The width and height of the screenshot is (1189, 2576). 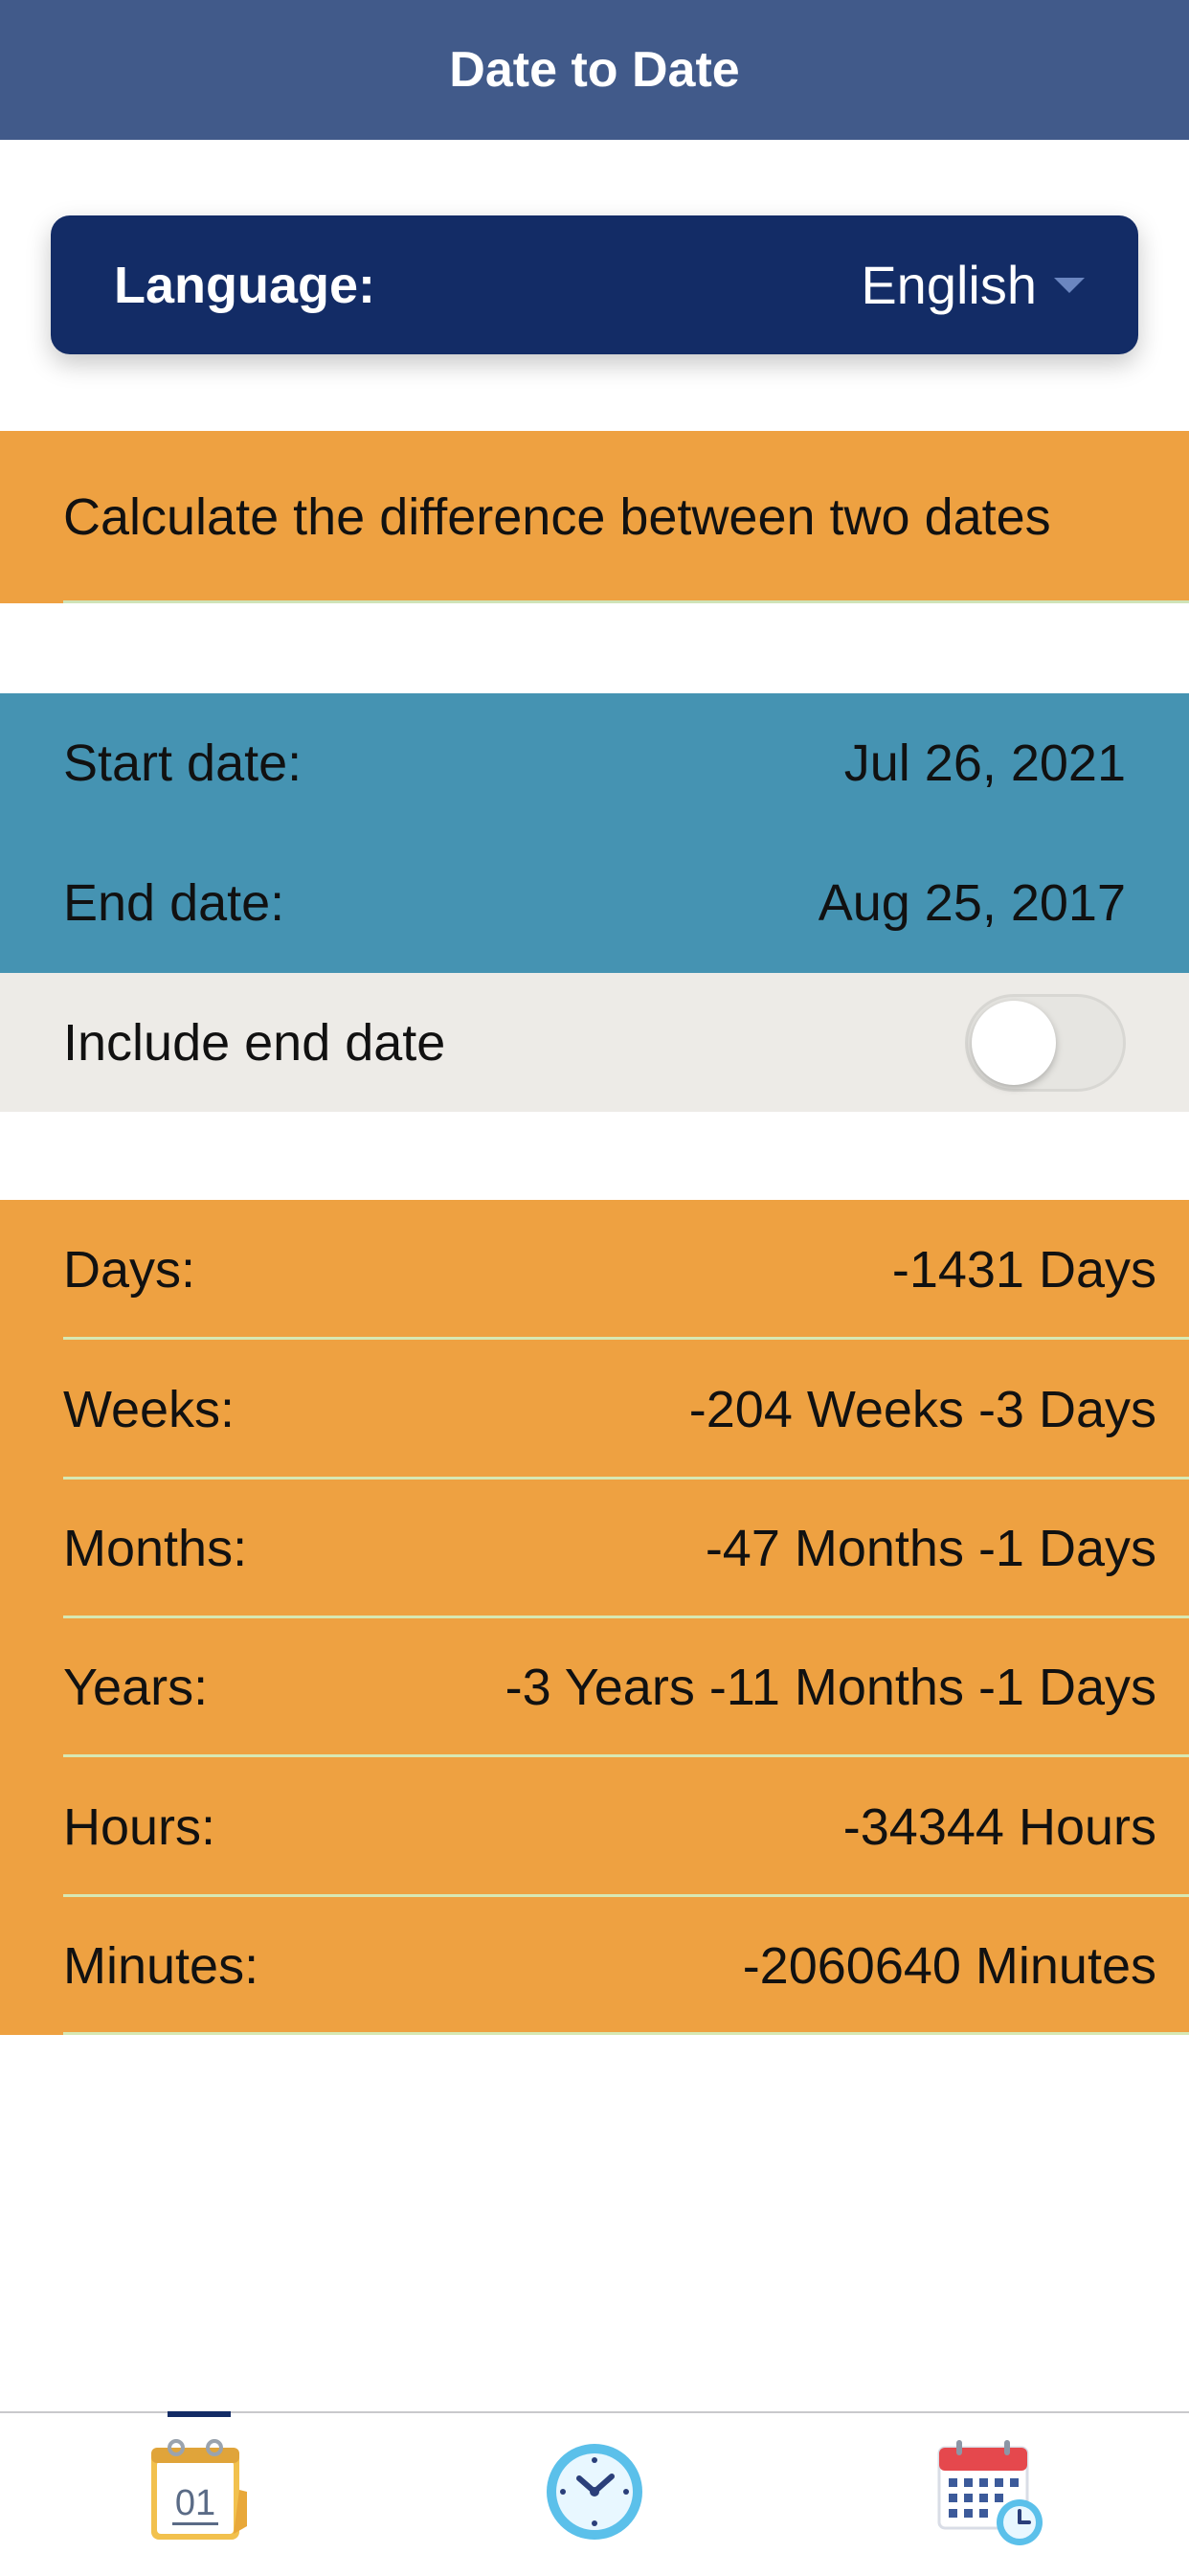 What do you see at coordinates (609, 1548) in the screenshot?
I see `result-row-months: Months: -47 Months -1 Days` at bounding box center [609, 1548].